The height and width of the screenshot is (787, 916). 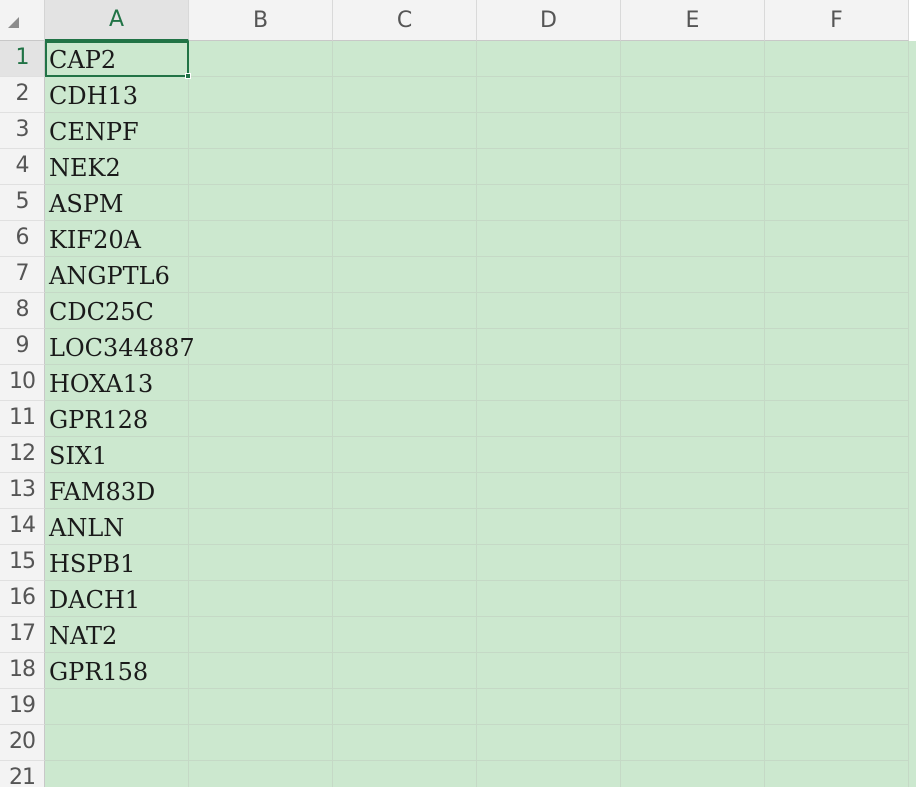 What do you see at coordinates (261, 707) in the screenshot?
I see `cell-b19` at bounding box center [261, 707].